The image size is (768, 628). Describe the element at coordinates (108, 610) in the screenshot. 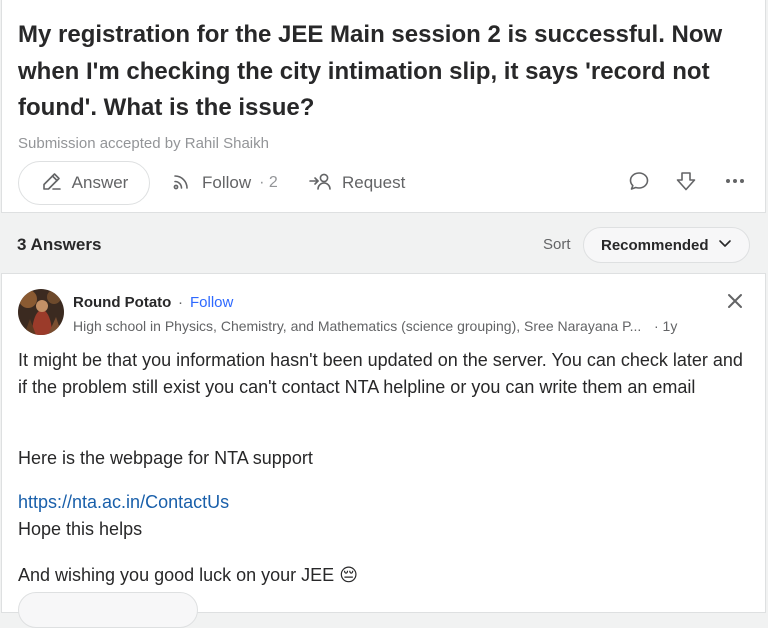

I see `upvote-button` at that location.